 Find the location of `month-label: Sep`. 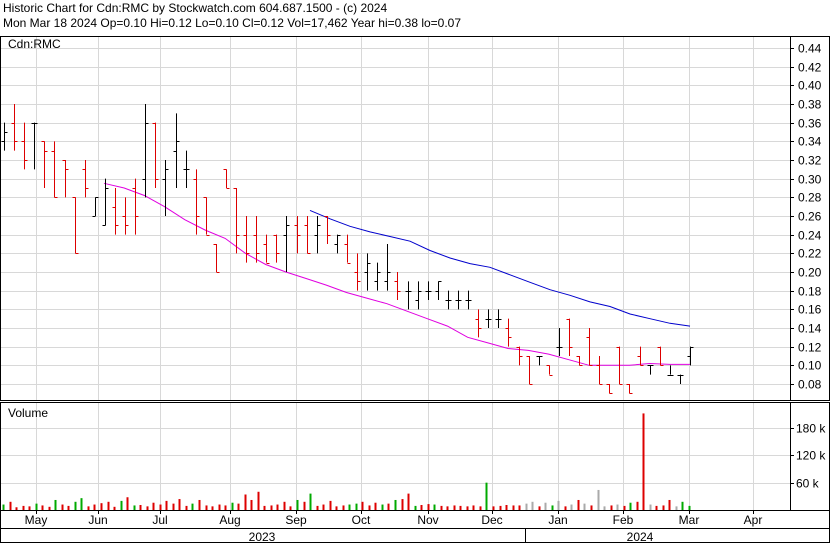

month-label: Sep is located at coordinates (296, 520).